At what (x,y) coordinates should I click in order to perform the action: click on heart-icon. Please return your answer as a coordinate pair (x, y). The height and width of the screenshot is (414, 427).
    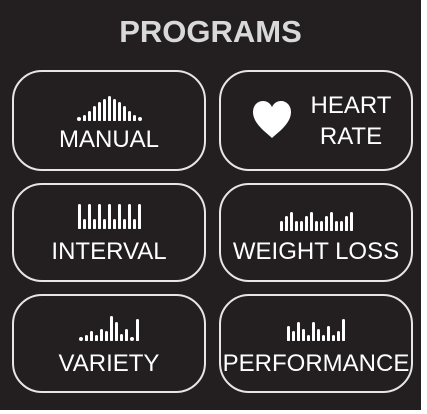
    Looking at the image, I should click on (272, 120).